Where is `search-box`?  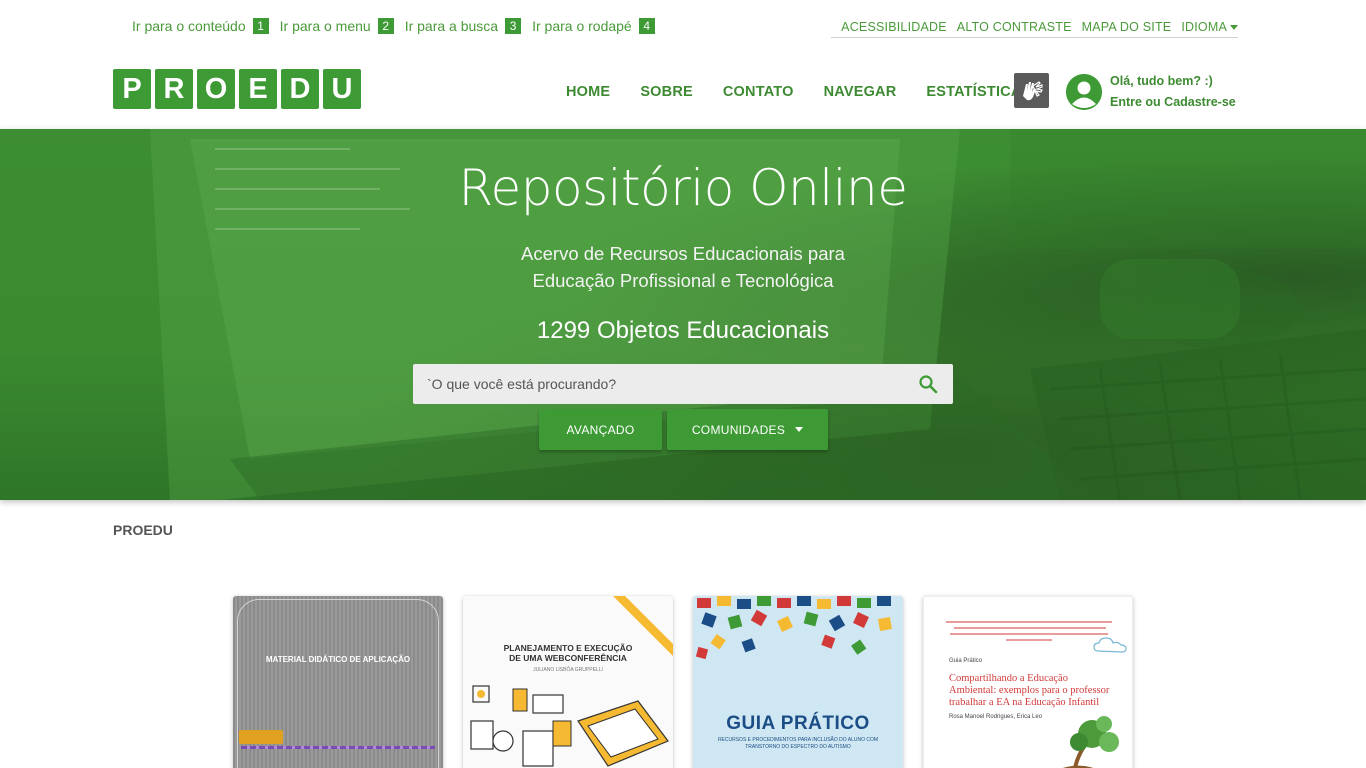
search-box is located at coordinates (683, 384).